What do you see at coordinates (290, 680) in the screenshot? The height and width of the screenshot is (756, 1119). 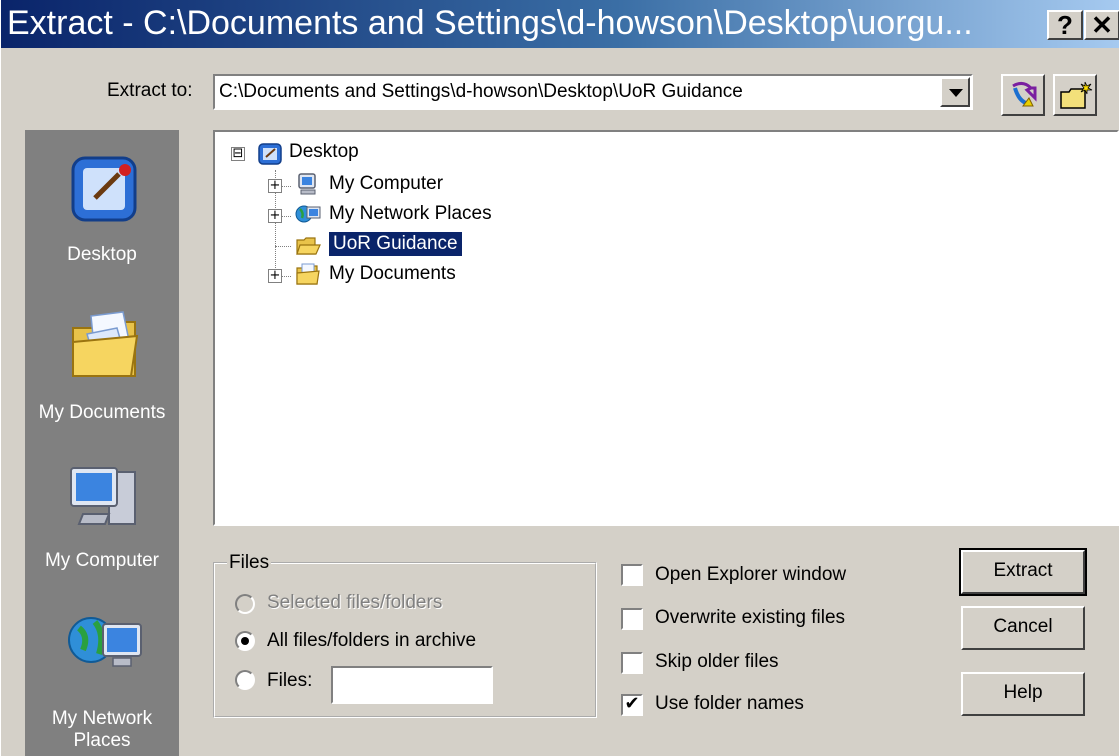 I see `radio-files-label: Files:` at bounding box center [290, 680].